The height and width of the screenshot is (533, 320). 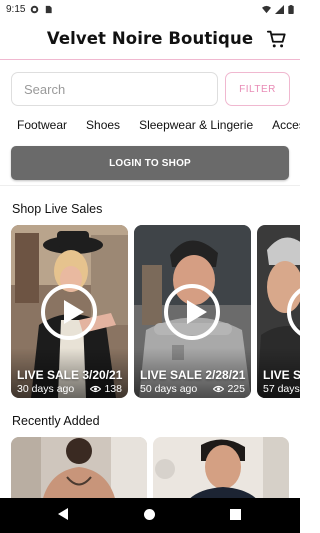 What do you see at coordinates (257, 89) in the screenshot?
I see `filter-button: FILTER` at bounding box center [257, 89].